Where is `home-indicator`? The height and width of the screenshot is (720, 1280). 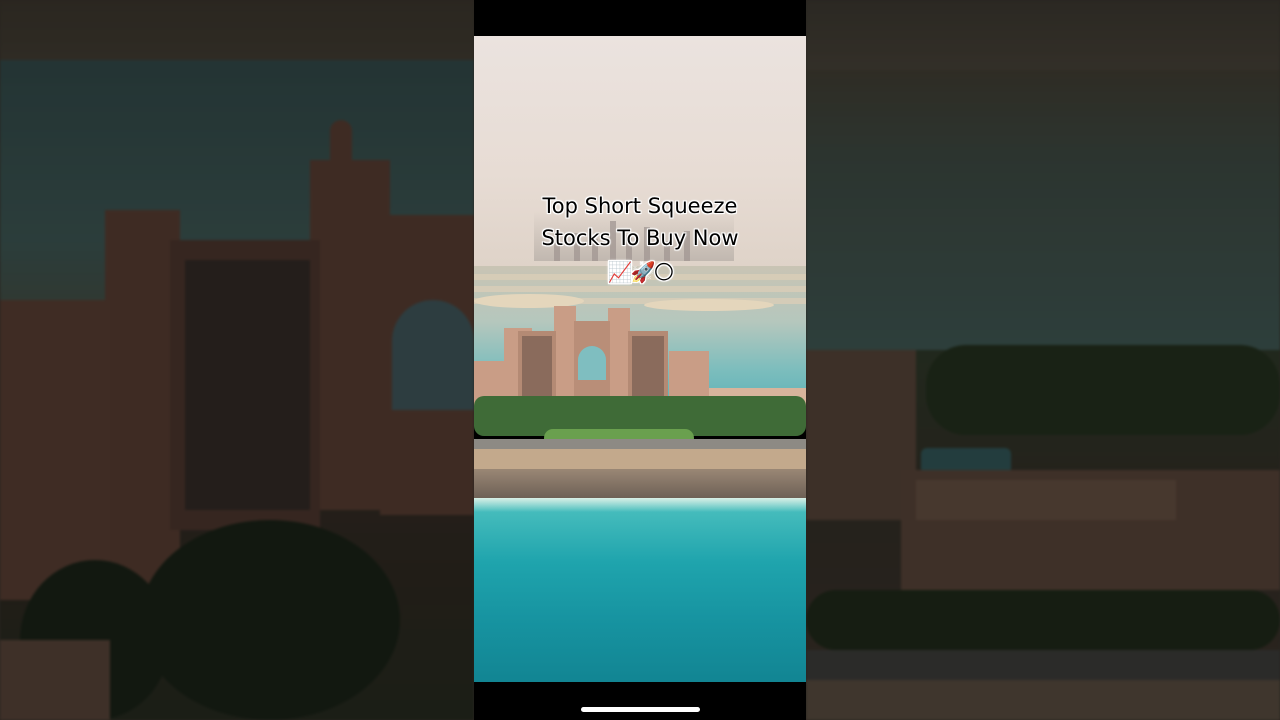
home-indicator is located at coordinates (640, 709).